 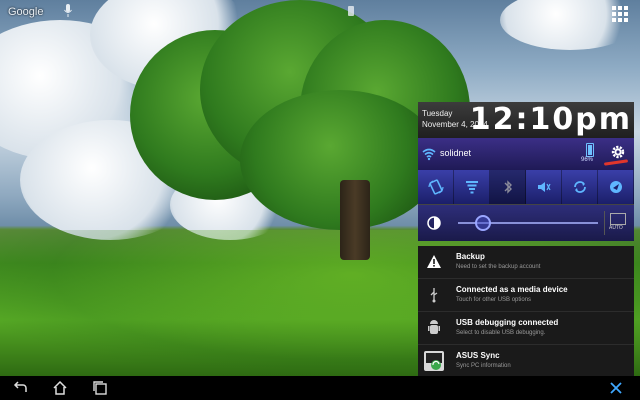 I want to click on toggle-bluetooth, so click(x=508, y=187).